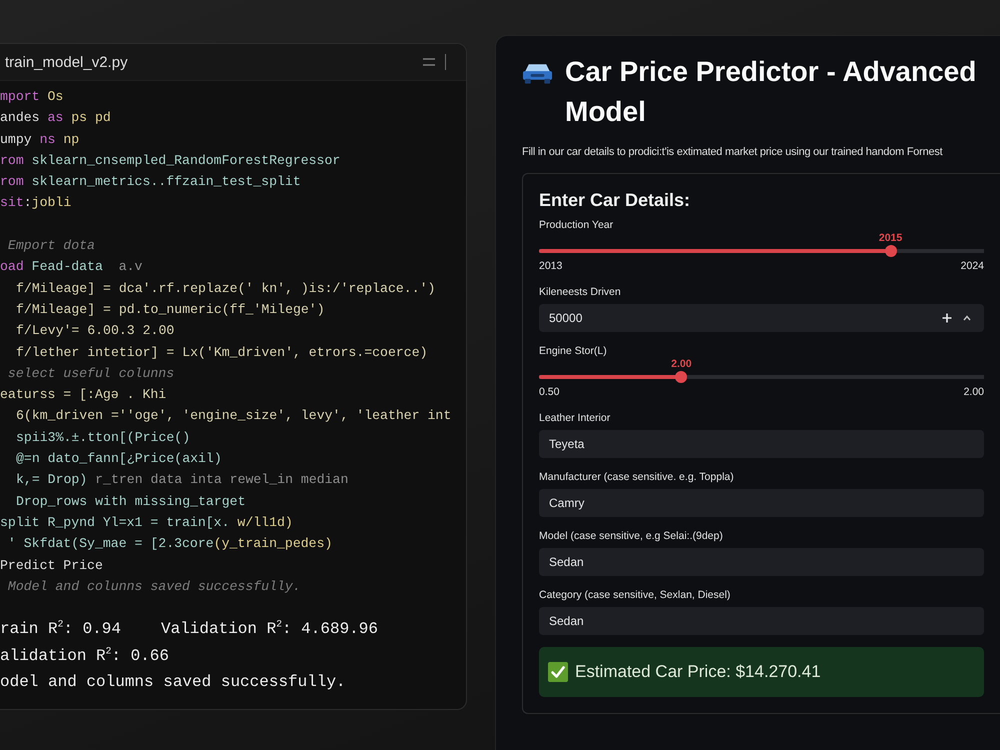 The width and height of the screenshot is (1000, 750). What do you see at coordinates (169, 544) in the screenshot?
I see `code-line: ' Skfdat(Sy_mae = [2.3core(y_train_pedes)` at bounding box center [169, 544].